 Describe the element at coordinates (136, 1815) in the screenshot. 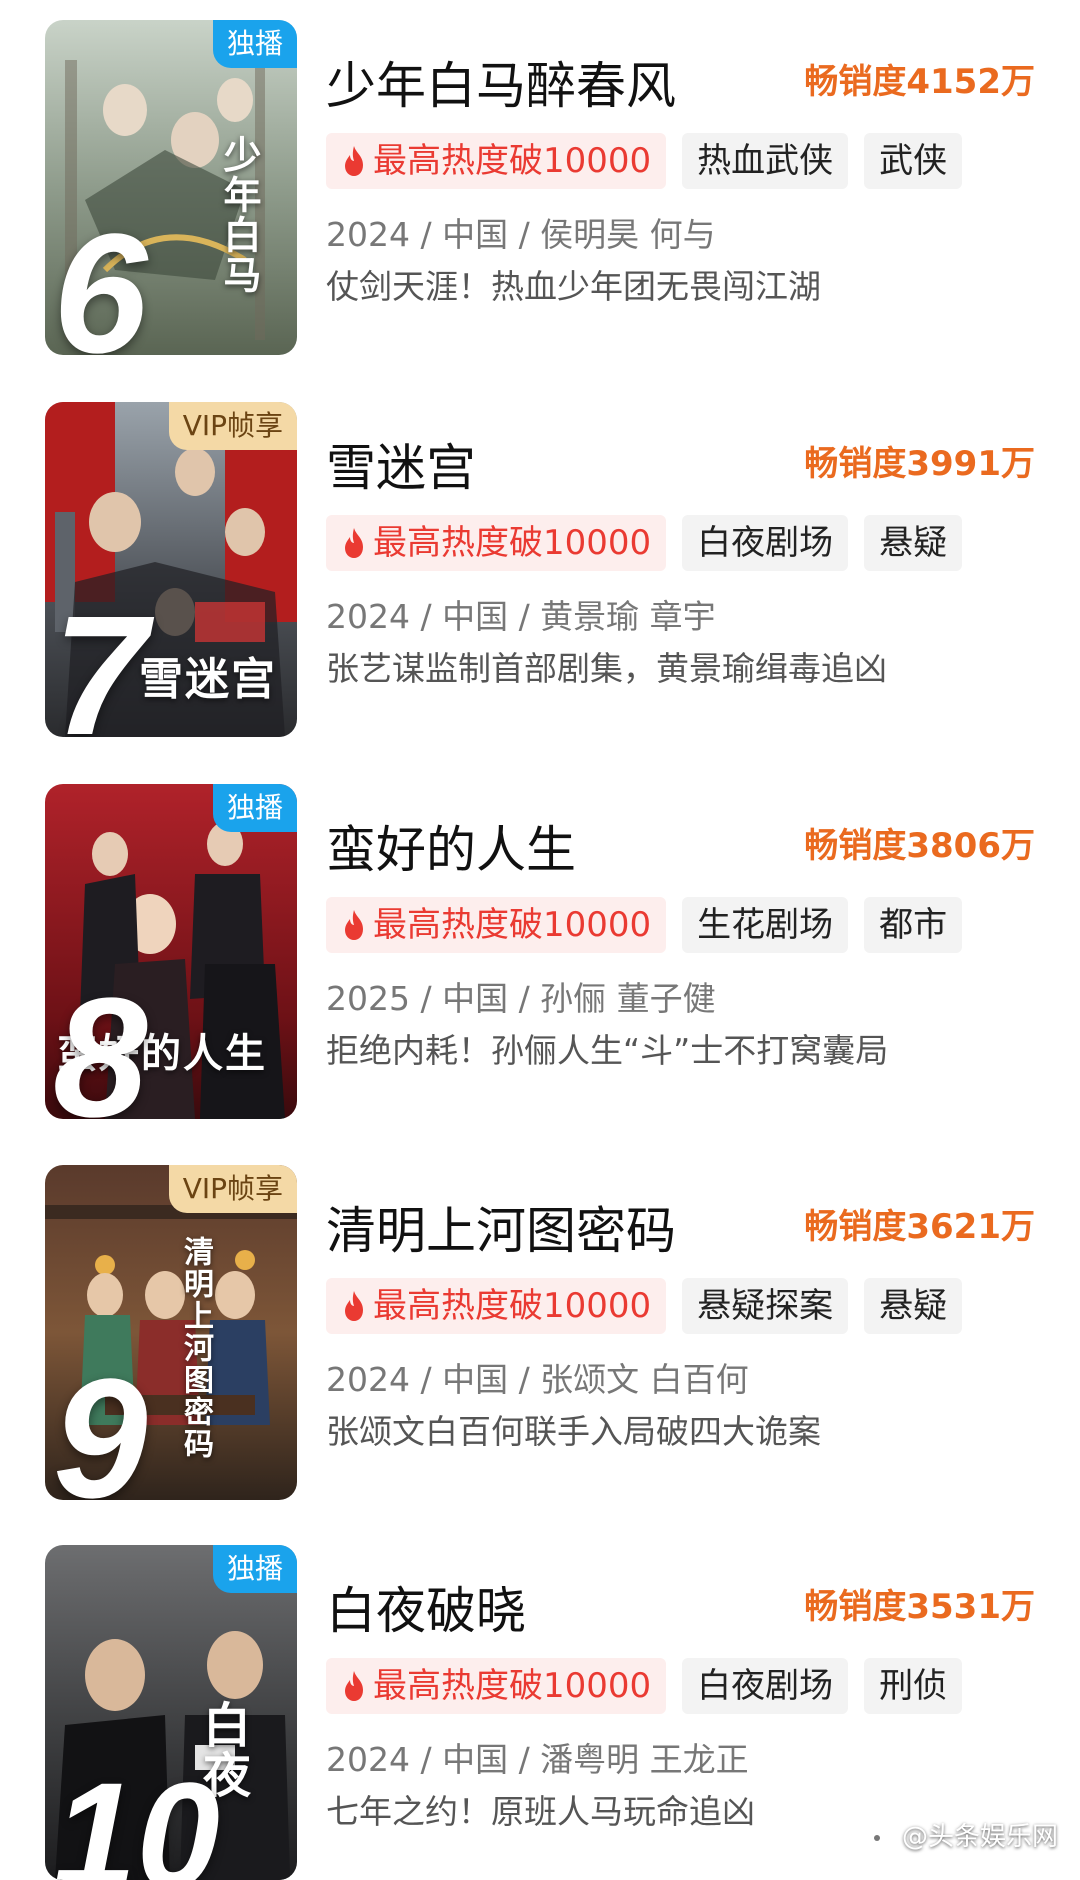

I see `rank-number: 10` at that location.